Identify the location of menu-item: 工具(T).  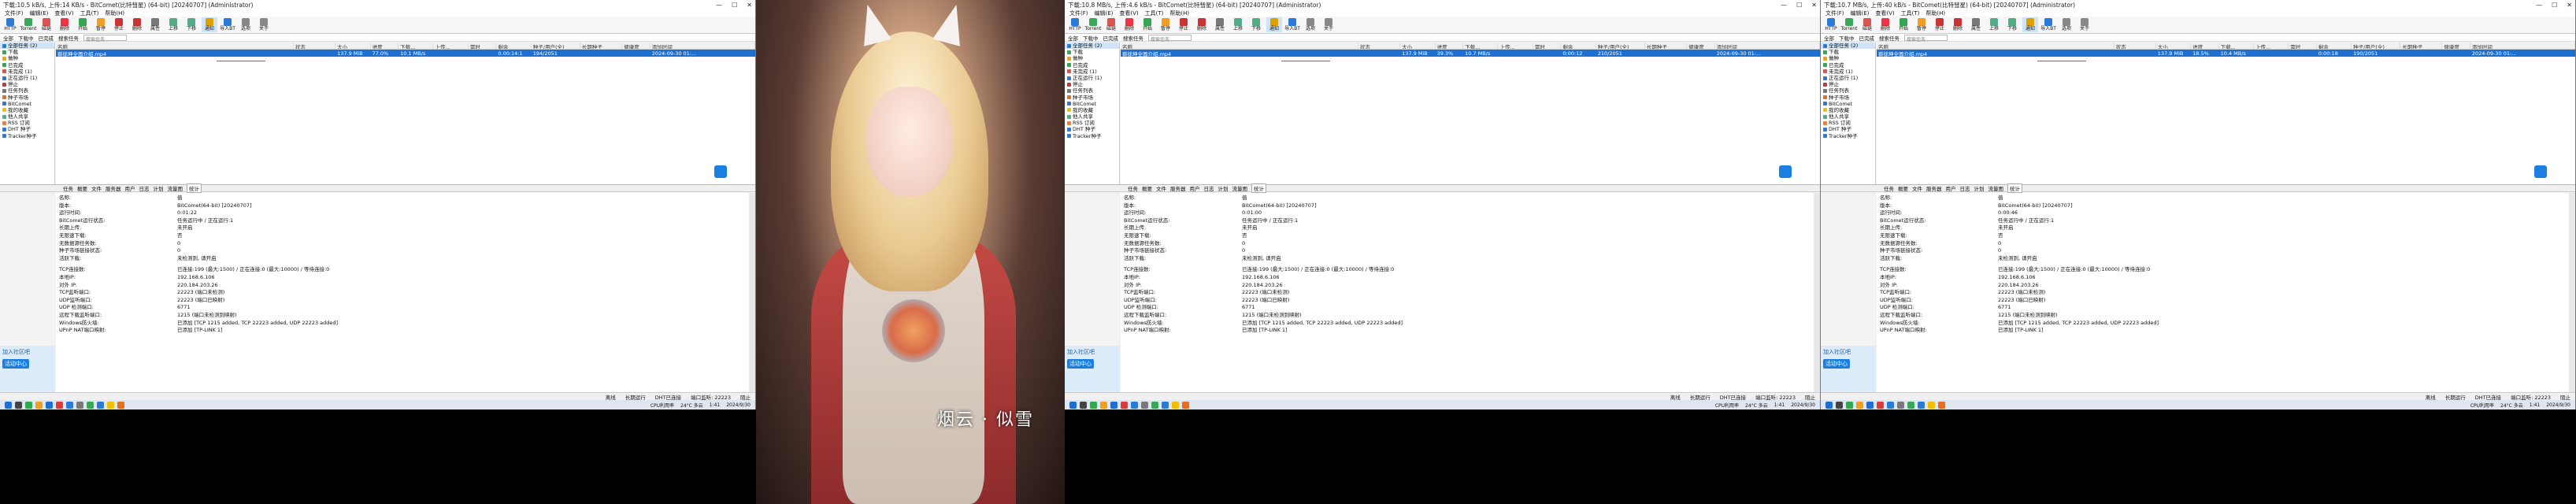
(1910, 13).